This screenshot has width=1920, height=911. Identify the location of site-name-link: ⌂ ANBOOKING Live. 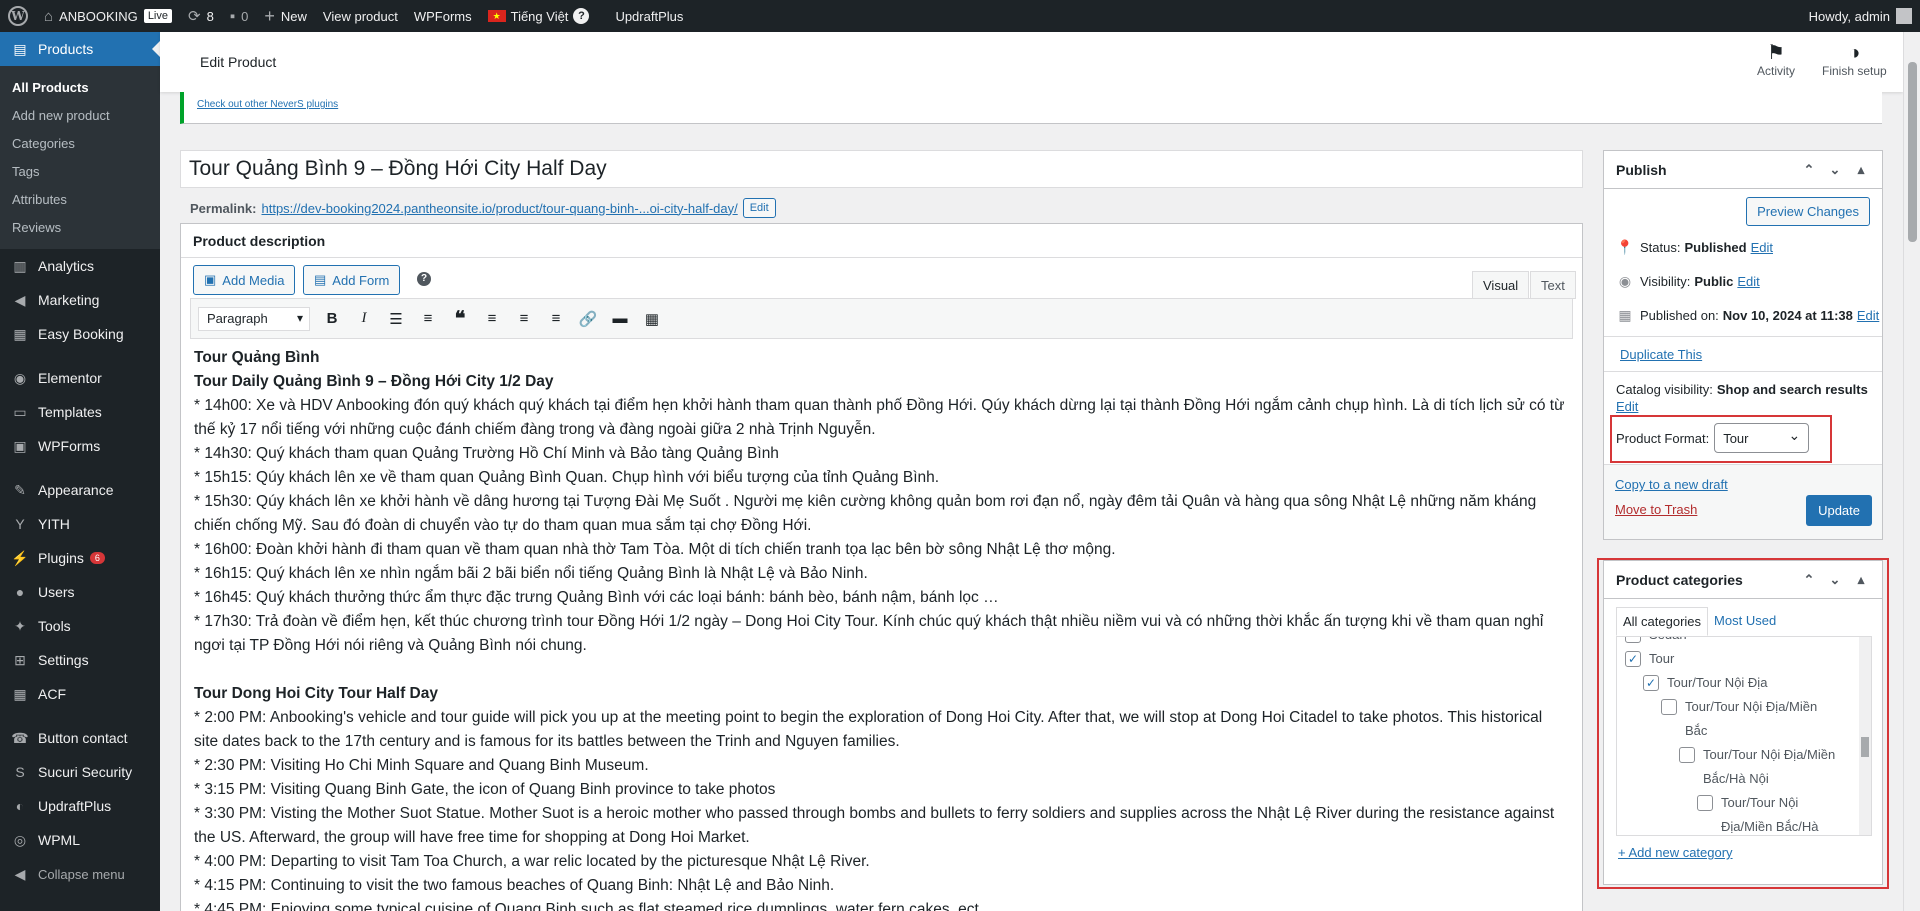
(108, 16).